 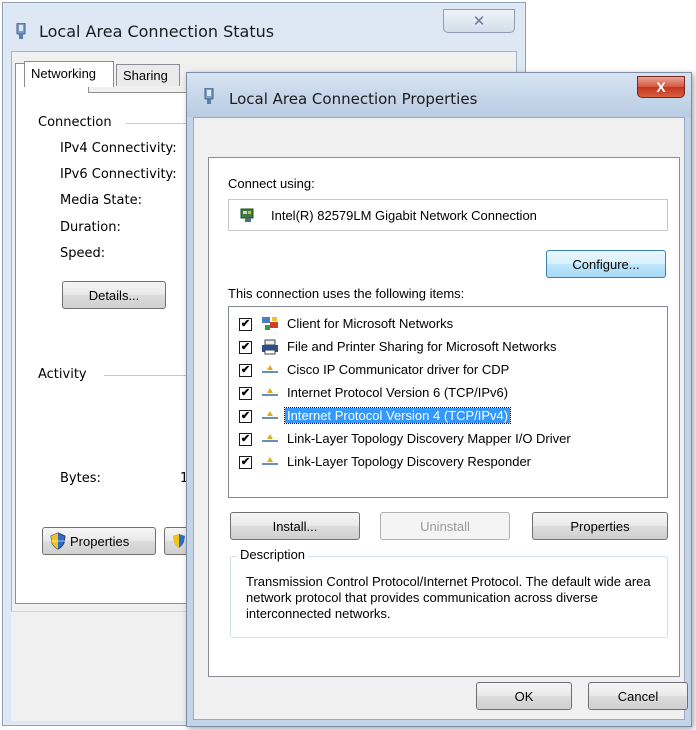 I want to click on item-label: Internet Protocol Version 6 (TCP/IPv6), so click(x=398, y=392).